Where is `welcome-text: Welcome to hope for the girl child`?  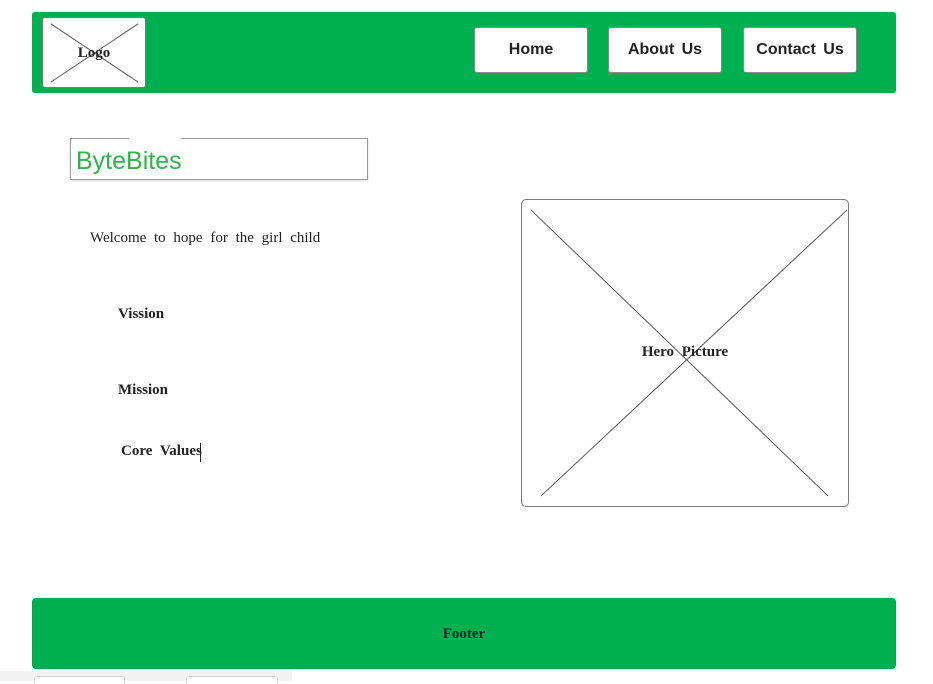 welcome-text: Welcome to hope for the girl child is located at coordinates (205, 238).